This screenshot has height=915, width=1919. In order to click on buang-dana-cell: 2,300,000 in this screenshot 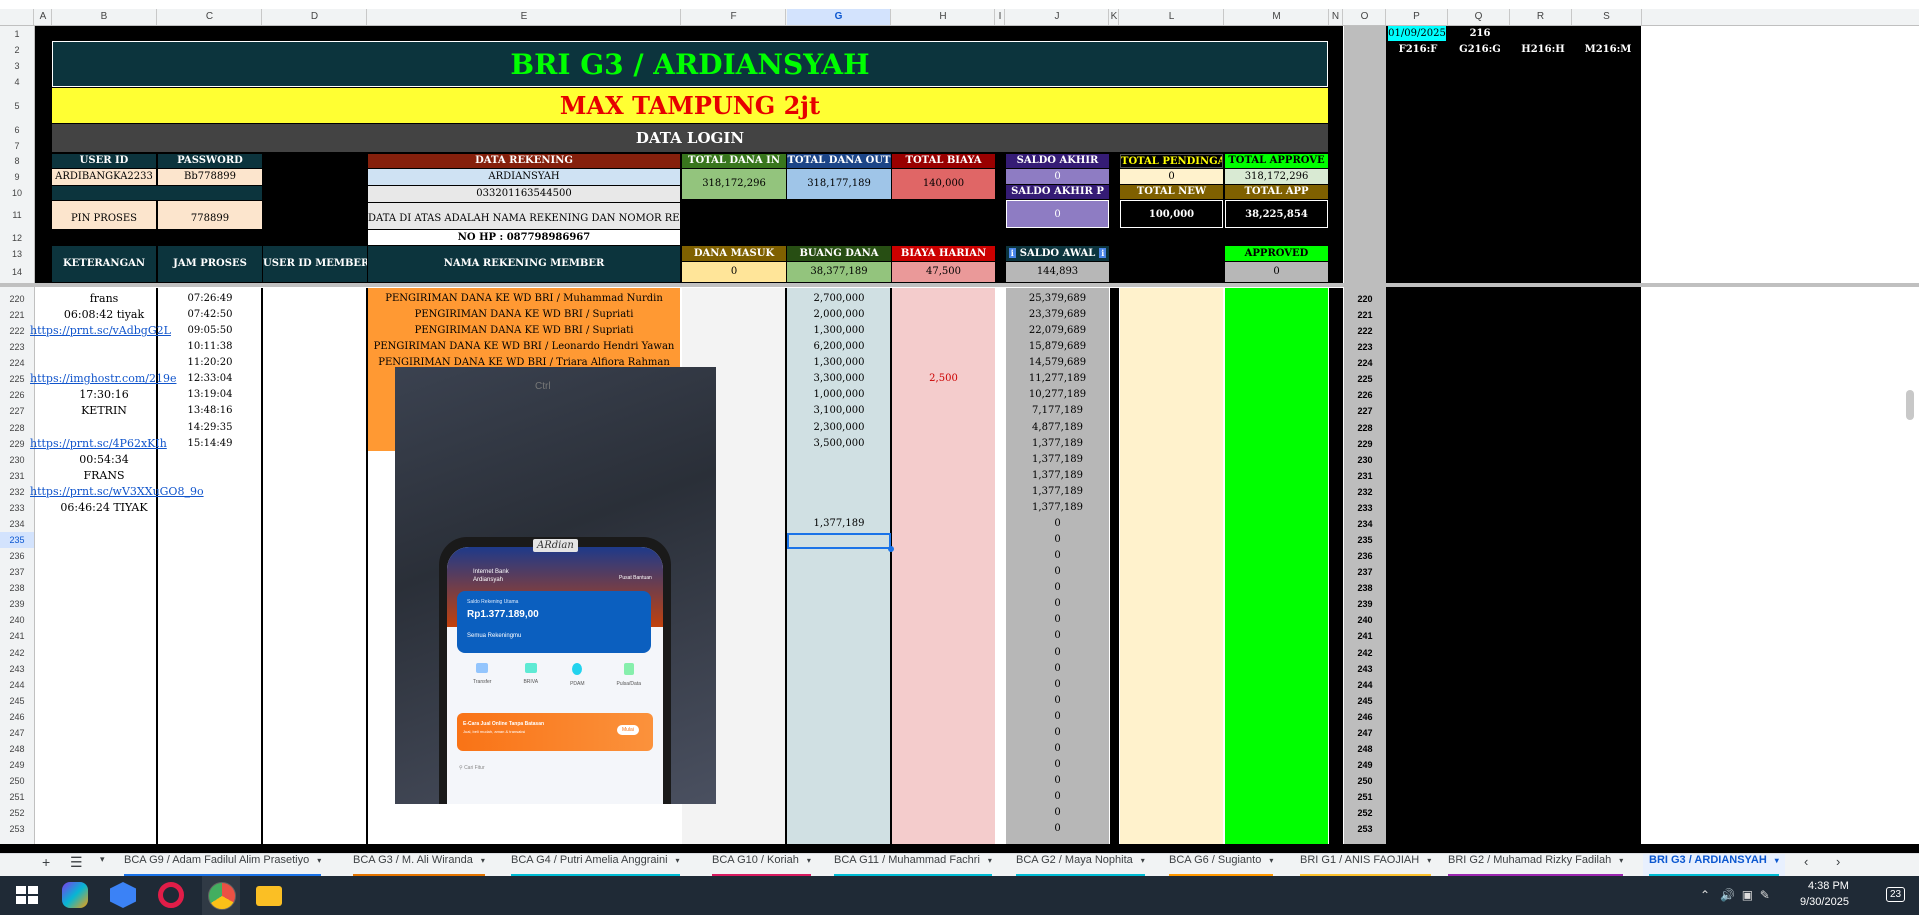, I will do `click(839, 428)`.